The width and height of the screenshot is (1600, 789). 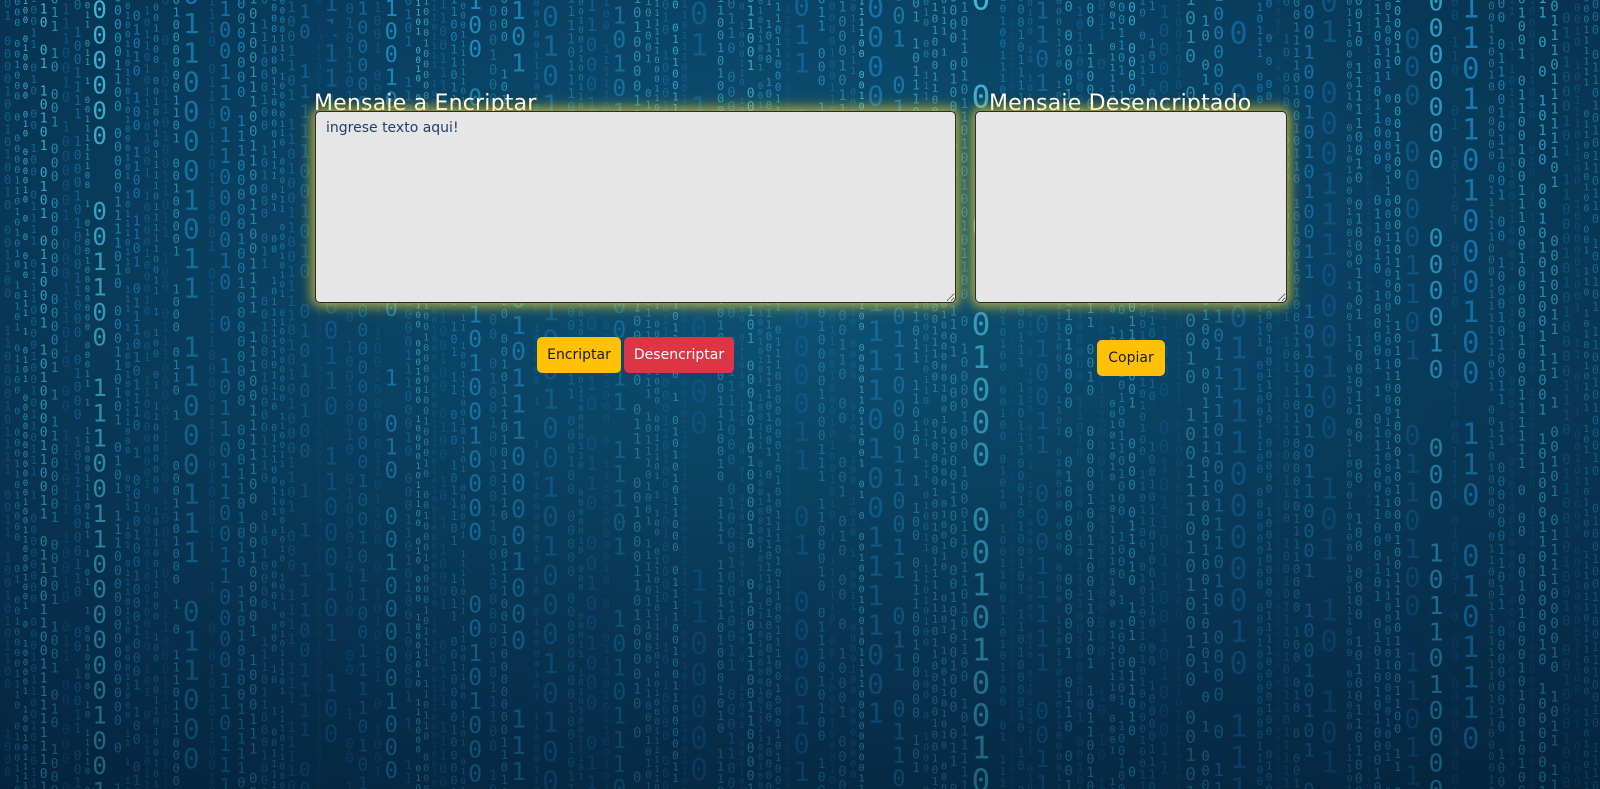 What do you see at coordinates (635, 207) in the screenshot?
I see `encrypt-message-input` at bounding box center [635, 207].